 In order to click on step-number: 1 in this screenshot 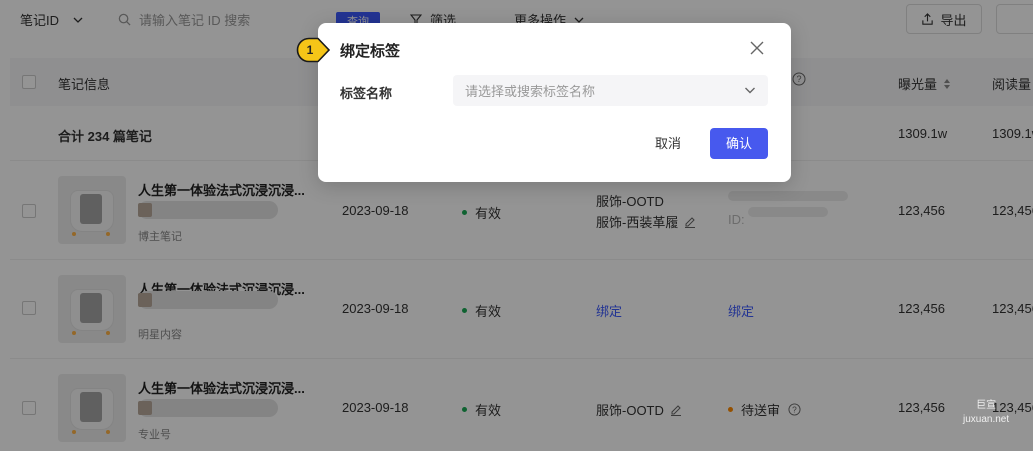, I will do `click(310, 50)`.